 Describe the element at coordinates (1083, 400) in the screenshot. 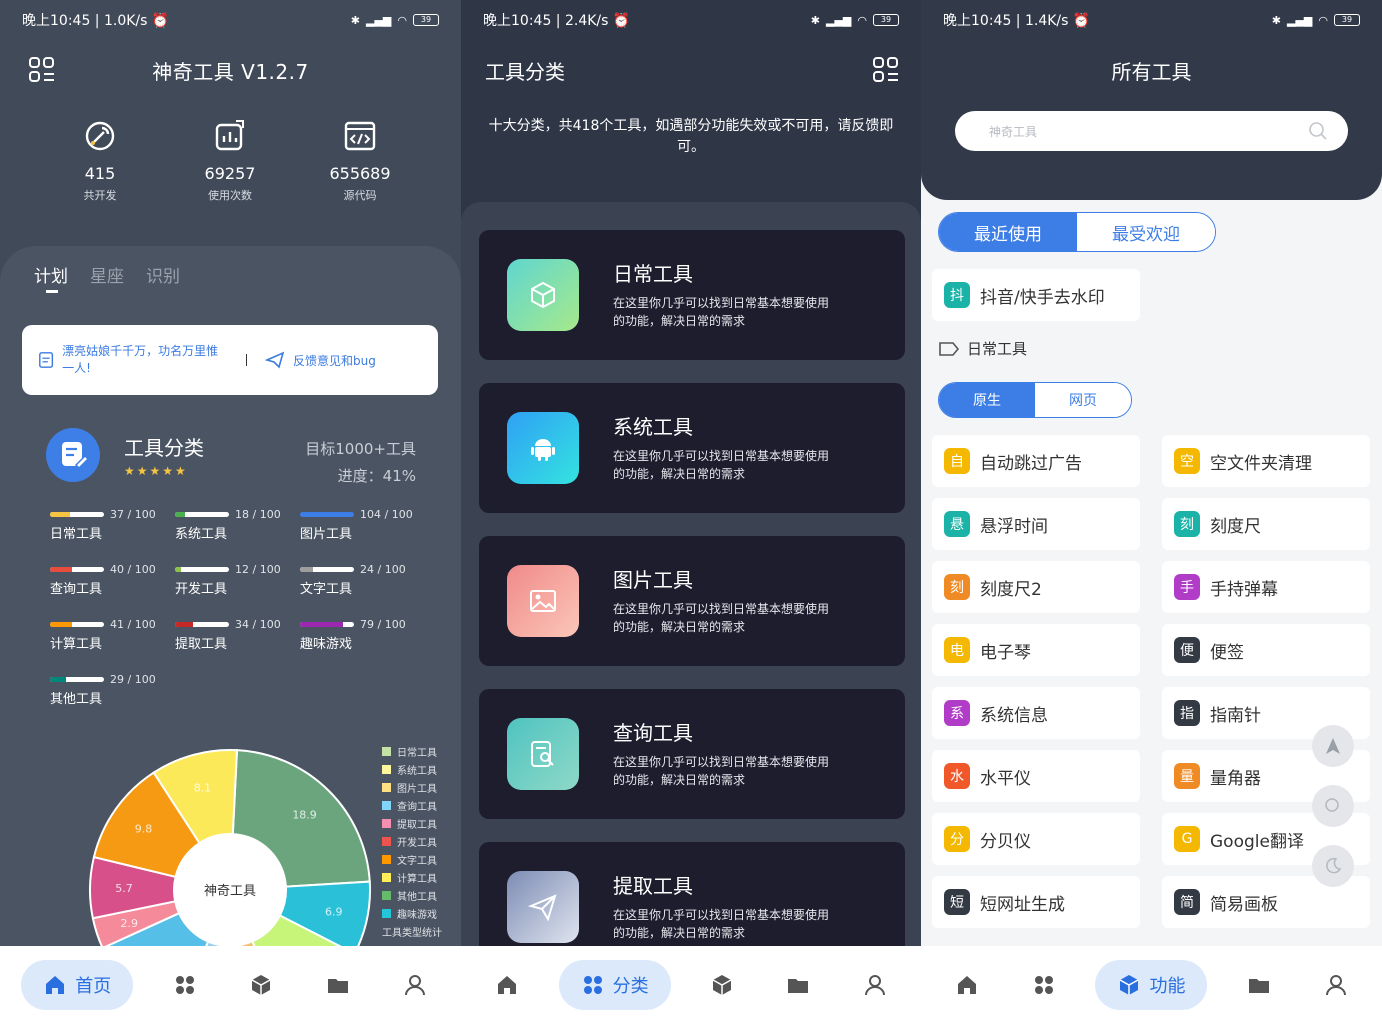

I see `tab-web: 网页` at that location.